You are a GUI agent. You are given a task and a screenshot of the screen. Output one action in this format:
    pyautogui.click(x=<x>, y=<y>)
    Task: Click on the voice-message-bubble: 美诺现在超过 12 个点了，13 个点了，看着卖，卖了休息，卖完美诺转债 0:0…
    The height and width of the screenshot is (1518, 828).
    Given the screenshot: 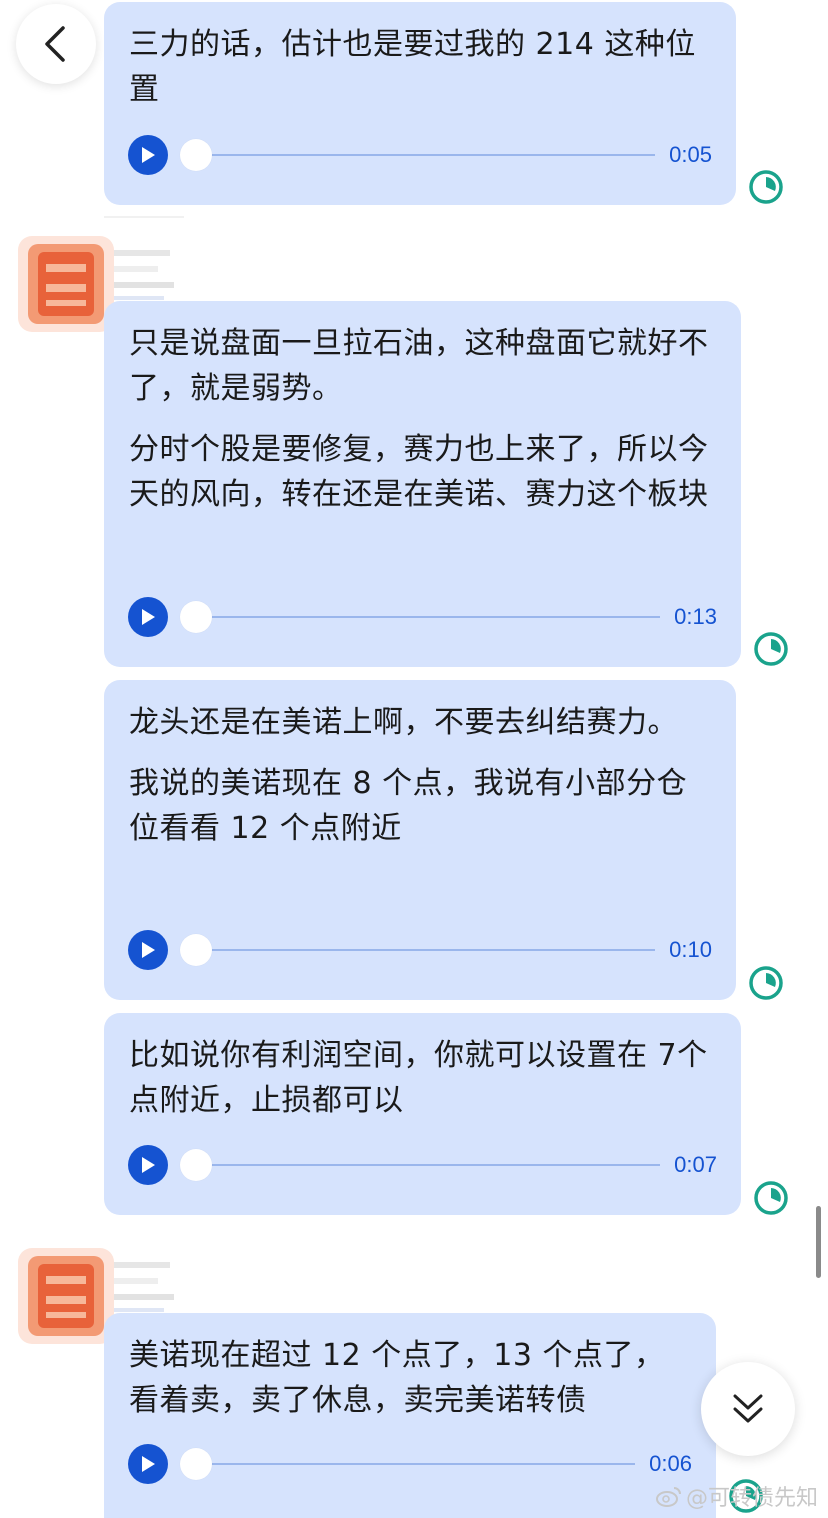 What is the action you would take?
    pyautogui.click(x=410, y=1415)
    